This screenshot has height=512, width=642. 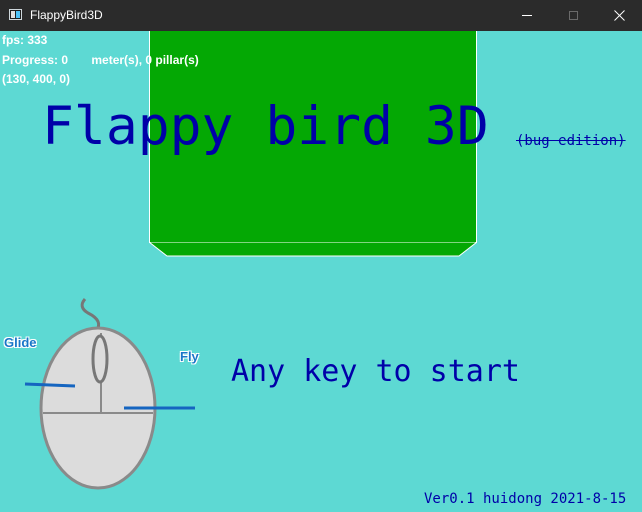 What do you see at coordinates (571, 141) in the screenshot?
I see `edition-subtitle: (bug edition)` at bounding box center [571, 141].